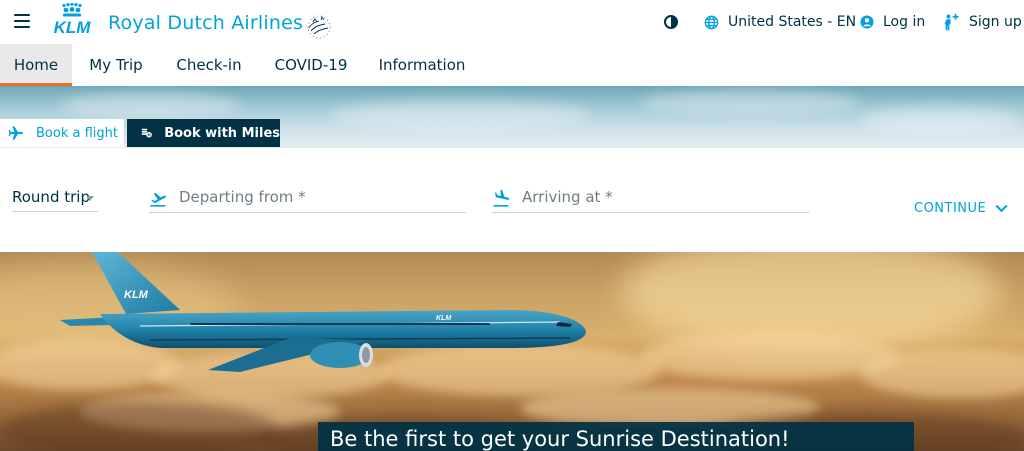 This screenshot has height=451, width=1024. I want to click on user-circle-icon, so click(867, 22).